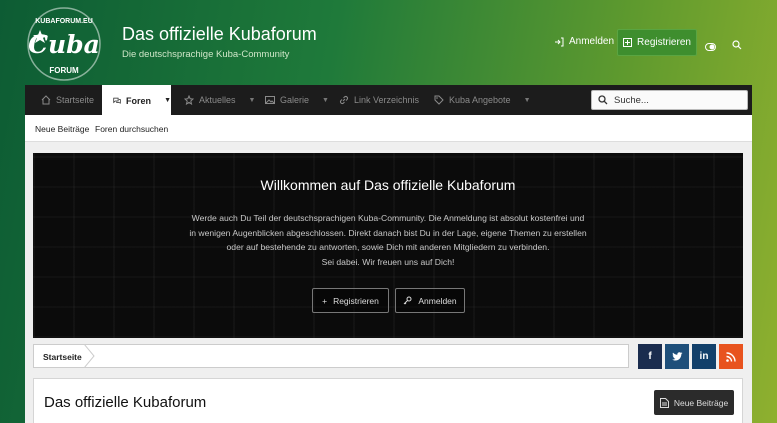 This screenshot has width=777, height=423. What do you see at coordinates (344, 100) in the screenshot?
I see `link-icon` at bounding box center [344, 100].